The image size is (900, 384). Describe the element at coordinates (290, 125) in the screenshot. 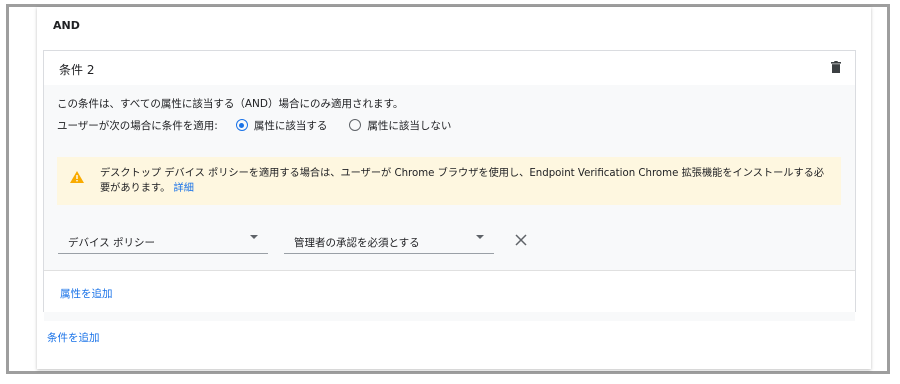

I see `radio-match-label: 属性に該当する` at that location.